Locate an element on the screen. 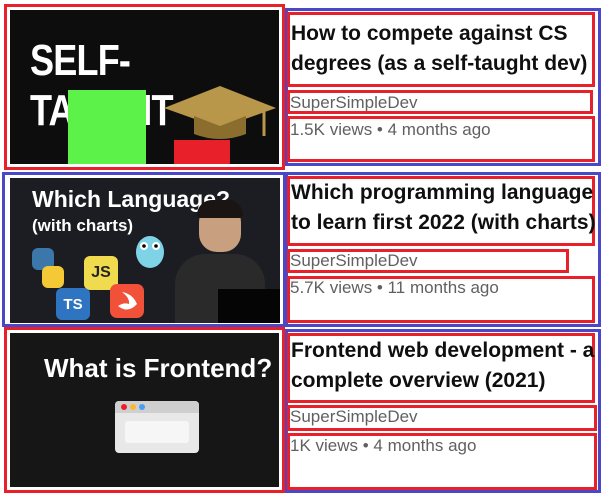  browser-window-icon is located at coordinates (157, 427).